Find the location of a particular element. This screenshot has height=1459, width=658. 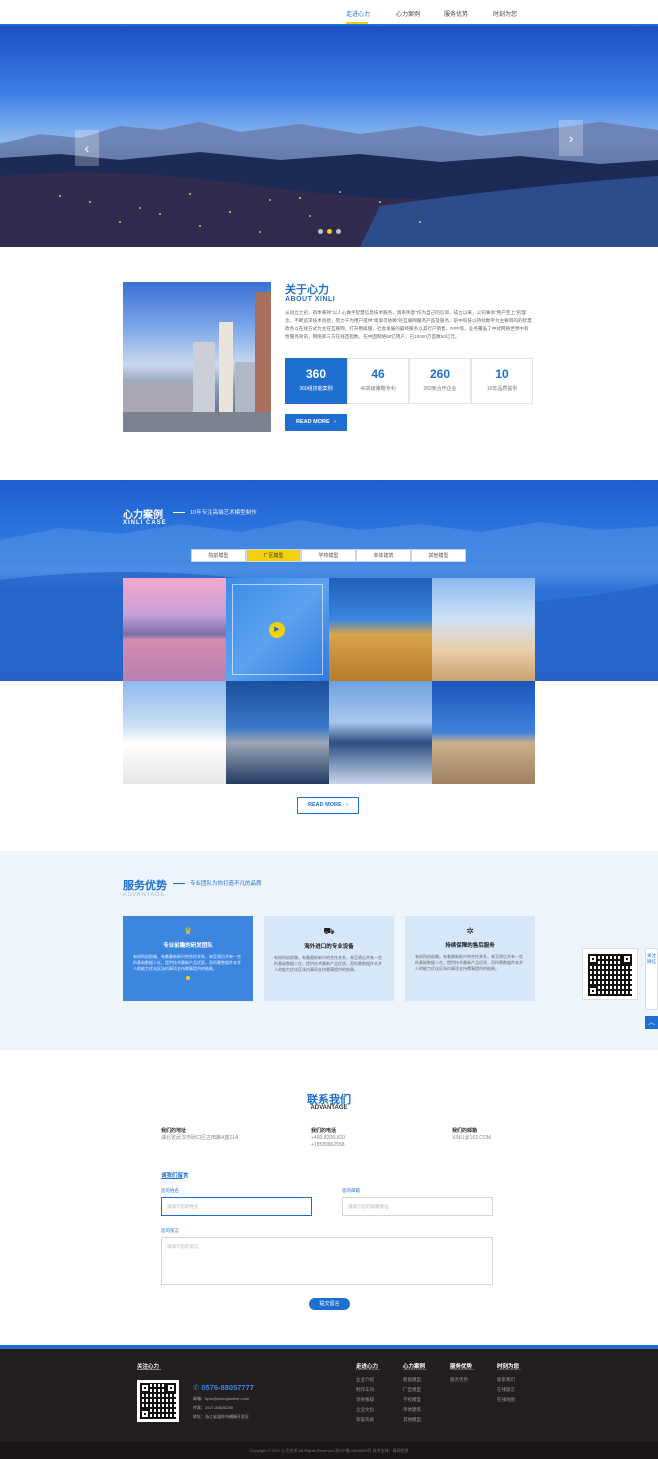

chevron-left-icon: ‹ is located at coordinates (87, 148).